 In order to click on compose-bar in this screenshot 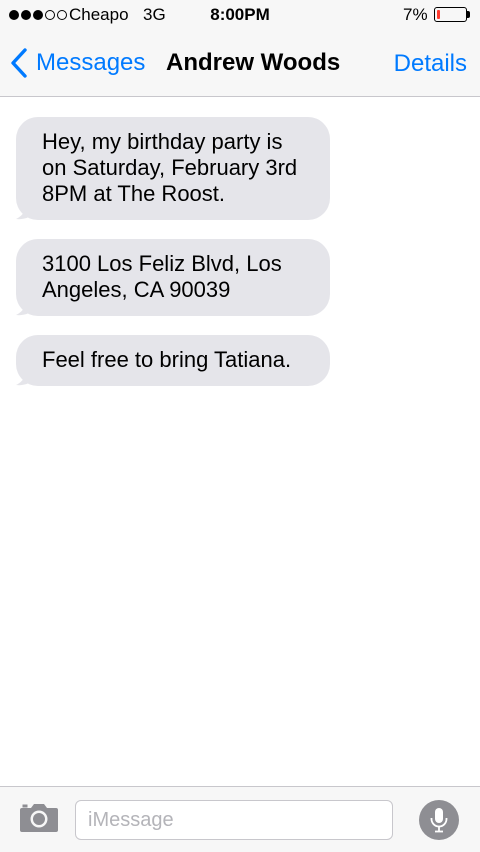, I will do `click(240, 819)`.